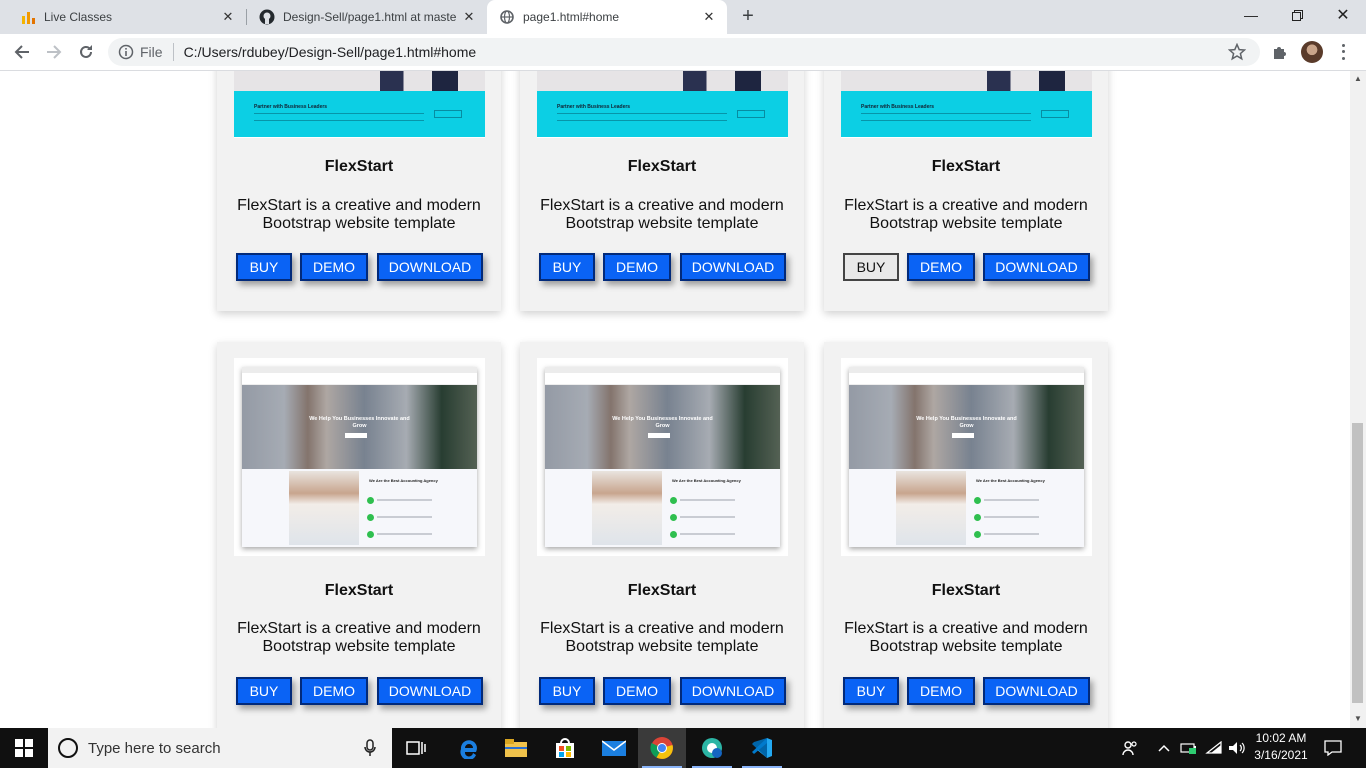 The image size is (1366, 768). I want to click on tab-live-classes: Live Classes ✕, so click(123, 17).